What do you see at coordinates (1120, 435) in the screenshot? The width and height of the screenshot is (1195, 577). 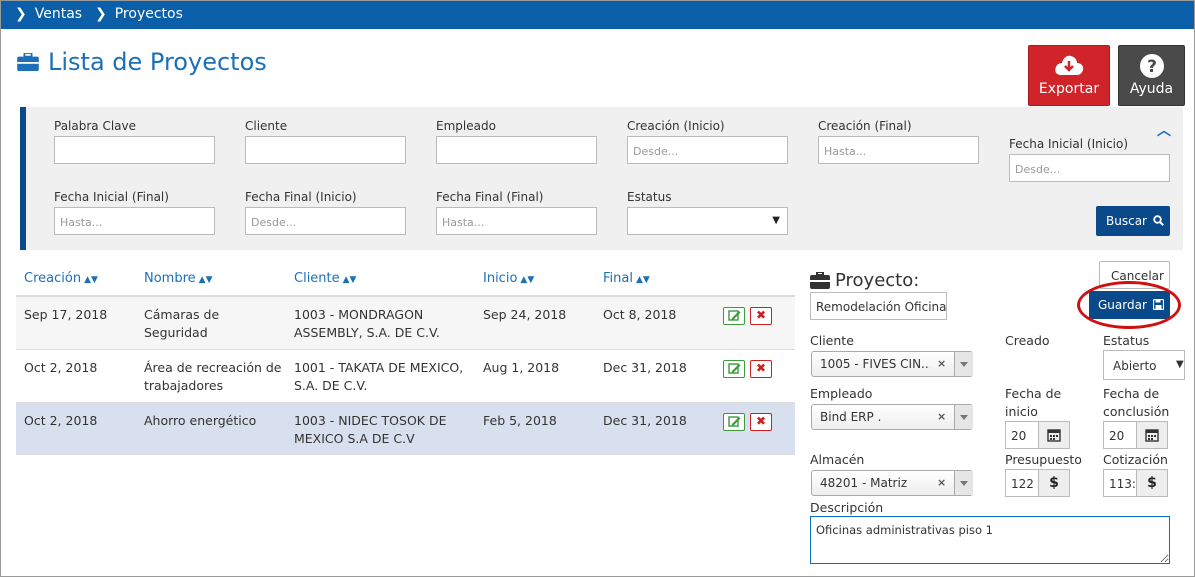 I see `fecha-conclusion-input: 20` at bounding box center [1120, 435].